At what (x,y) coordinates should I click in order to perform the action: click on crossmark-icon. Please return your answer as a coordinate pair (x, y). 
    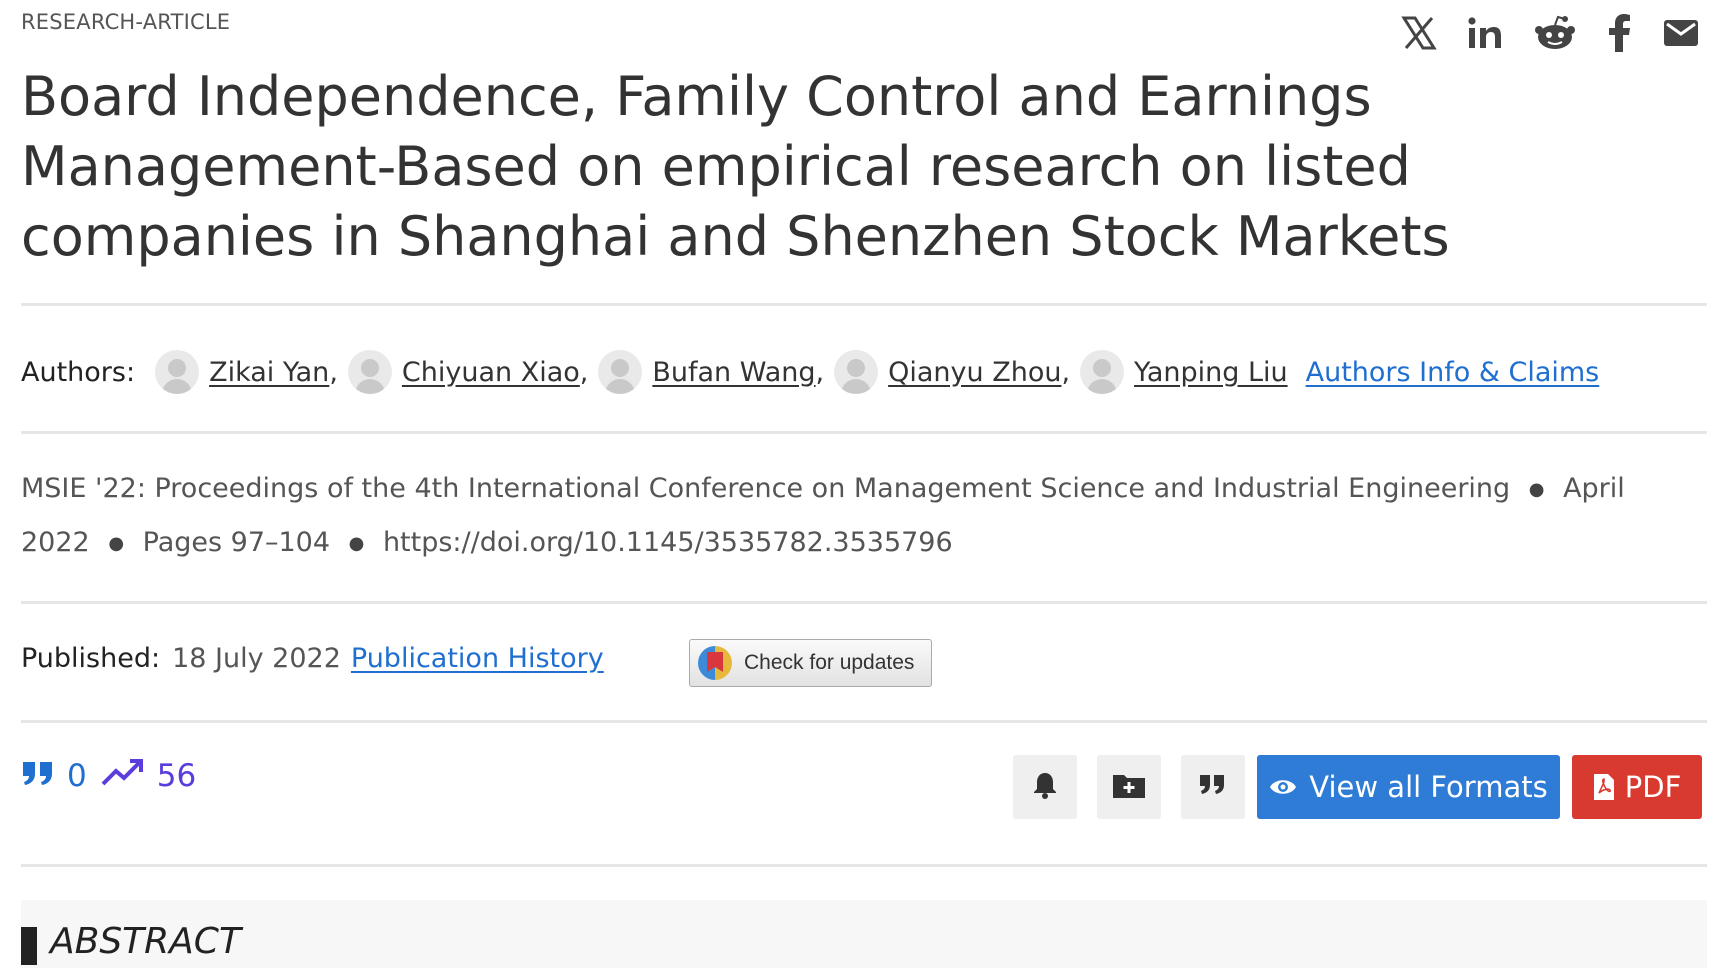
    Looking at the image, I should click on (715, 663).